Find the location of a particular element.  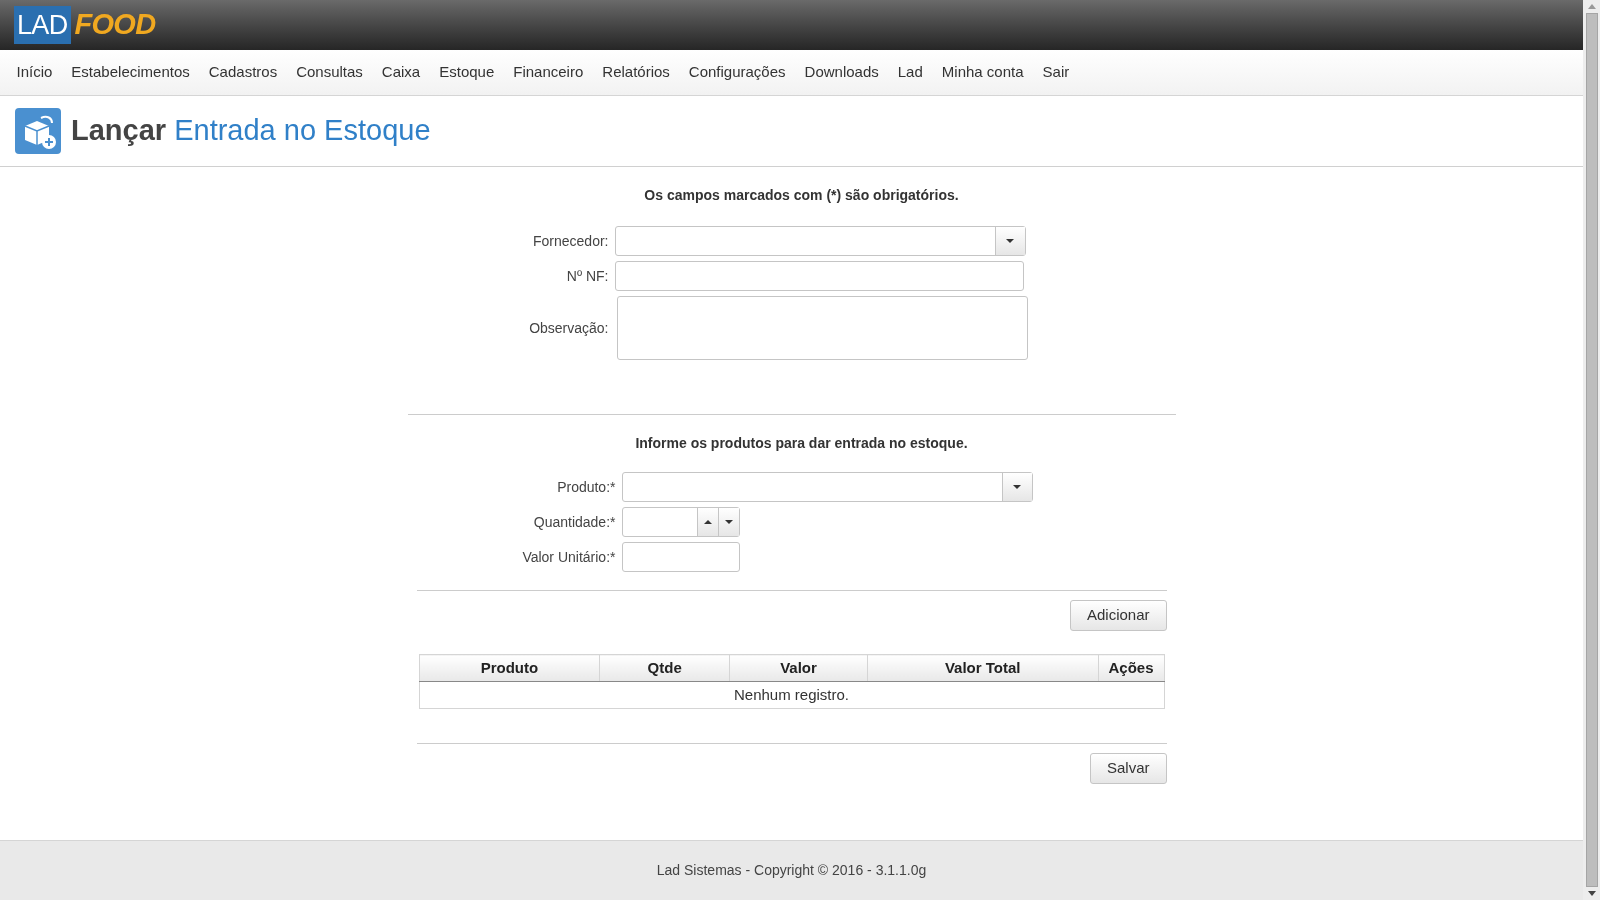

scroll-up-icon is located at coordinates (1591, 6).